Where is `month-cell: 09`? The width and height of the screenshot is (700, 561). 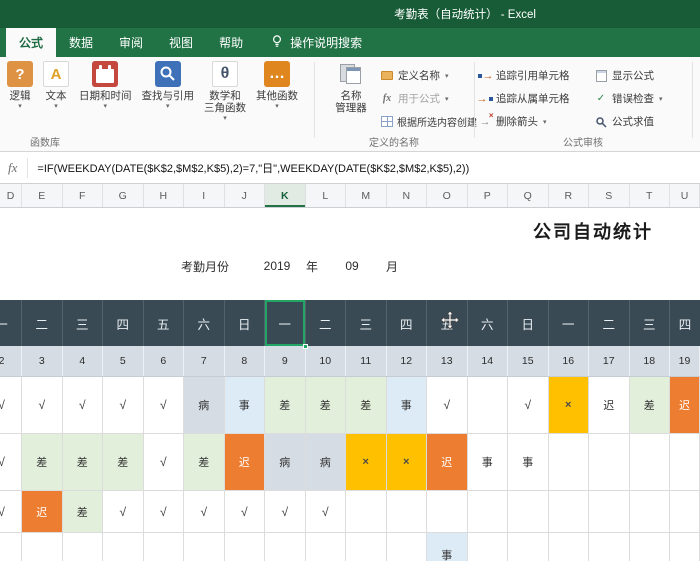 month-cell: 09 is located at coordinates (352, 266).